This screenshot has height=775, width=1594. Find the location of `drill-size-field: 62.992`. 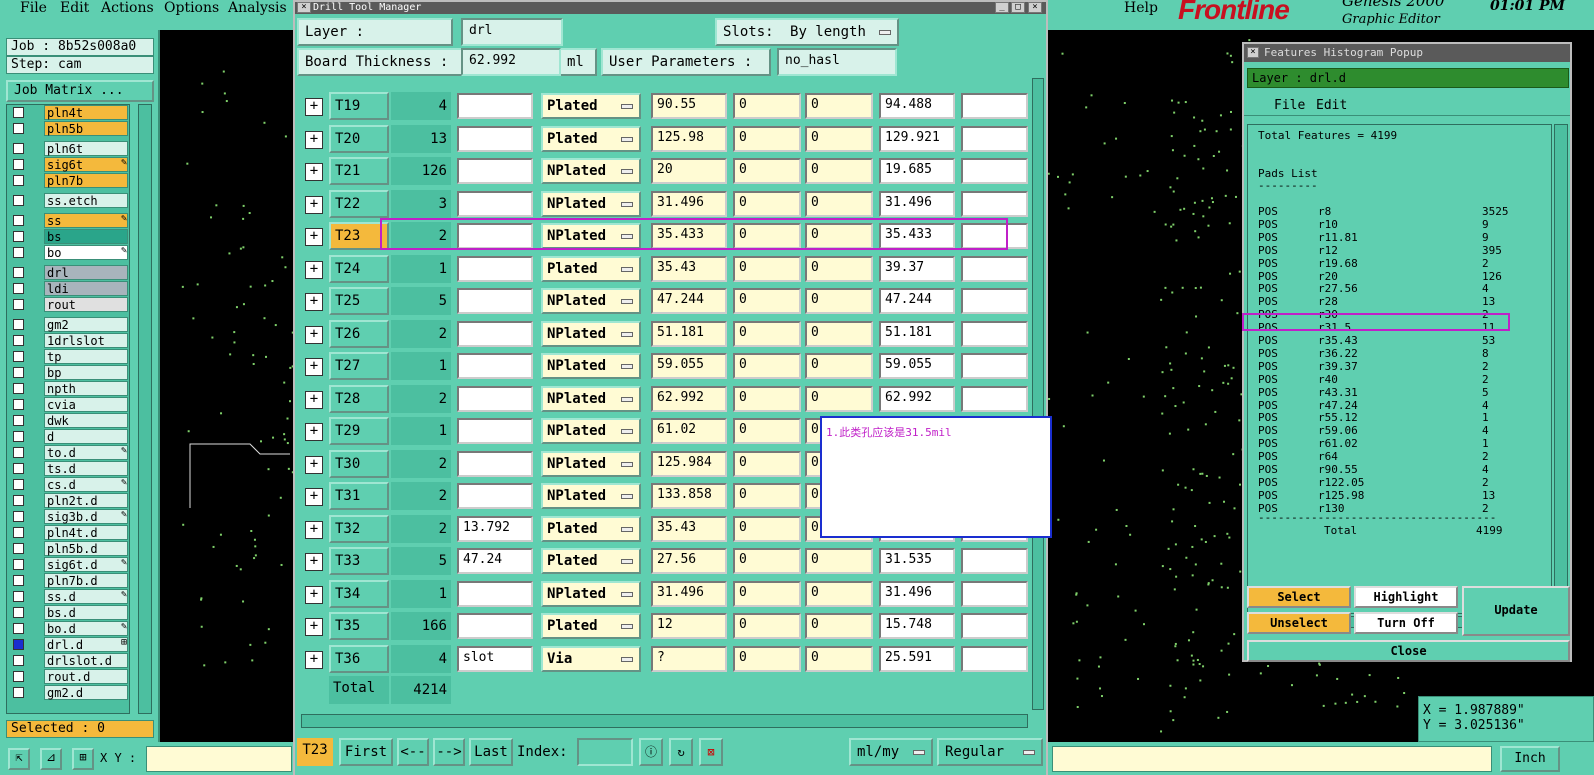

drill-size-field: 62.992 is located at coordinates (917, 398).